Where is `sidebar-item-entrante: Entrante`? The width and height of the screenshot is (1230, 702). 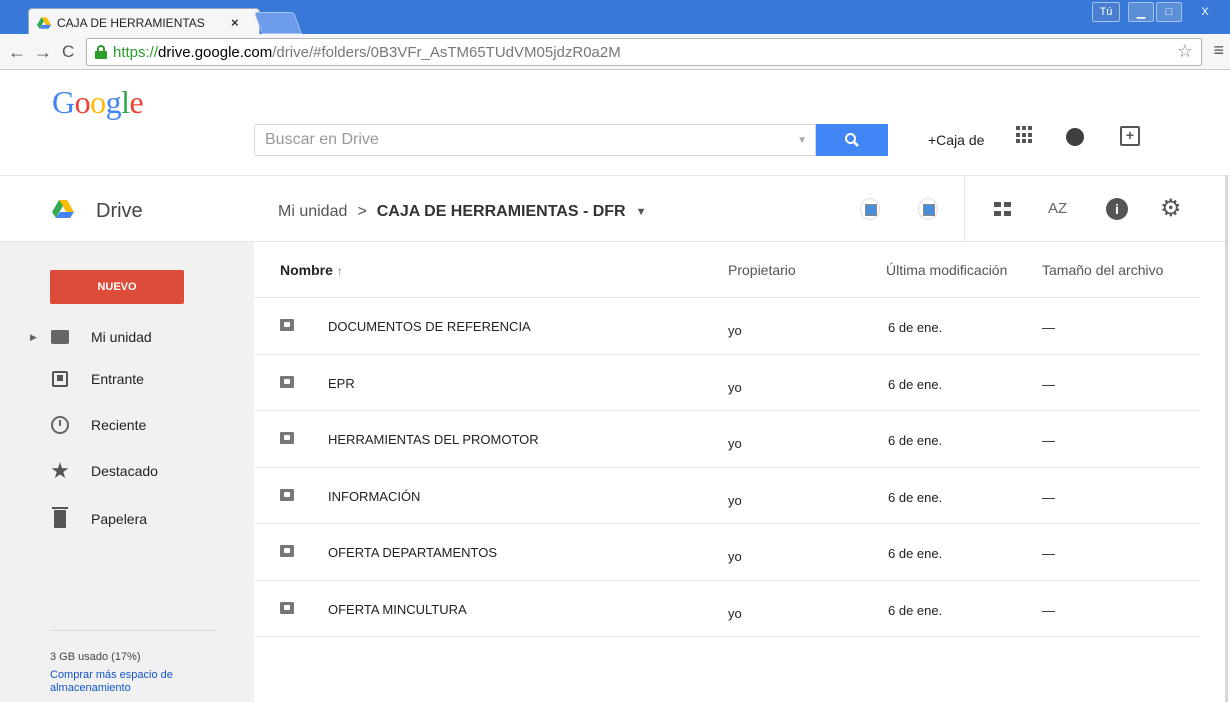 sidebar-item-entrante: Entrante is located at coordinates (127, 379).